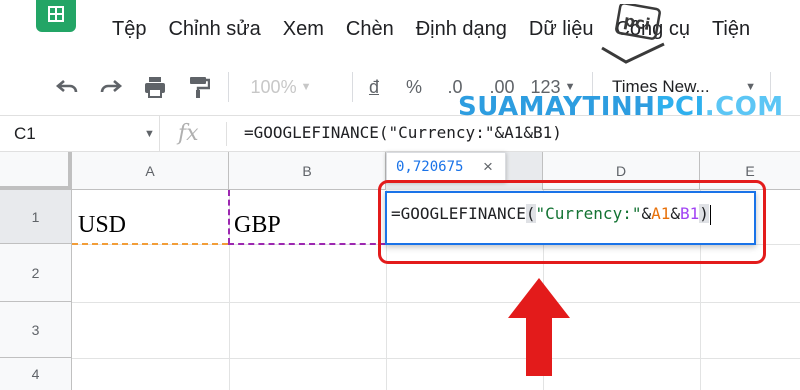 This screenshot has height=390, width=800. Describe the element at coordinates (561, 29) in the screenshot. I see `menu-data: Dữ liệu` at that location.